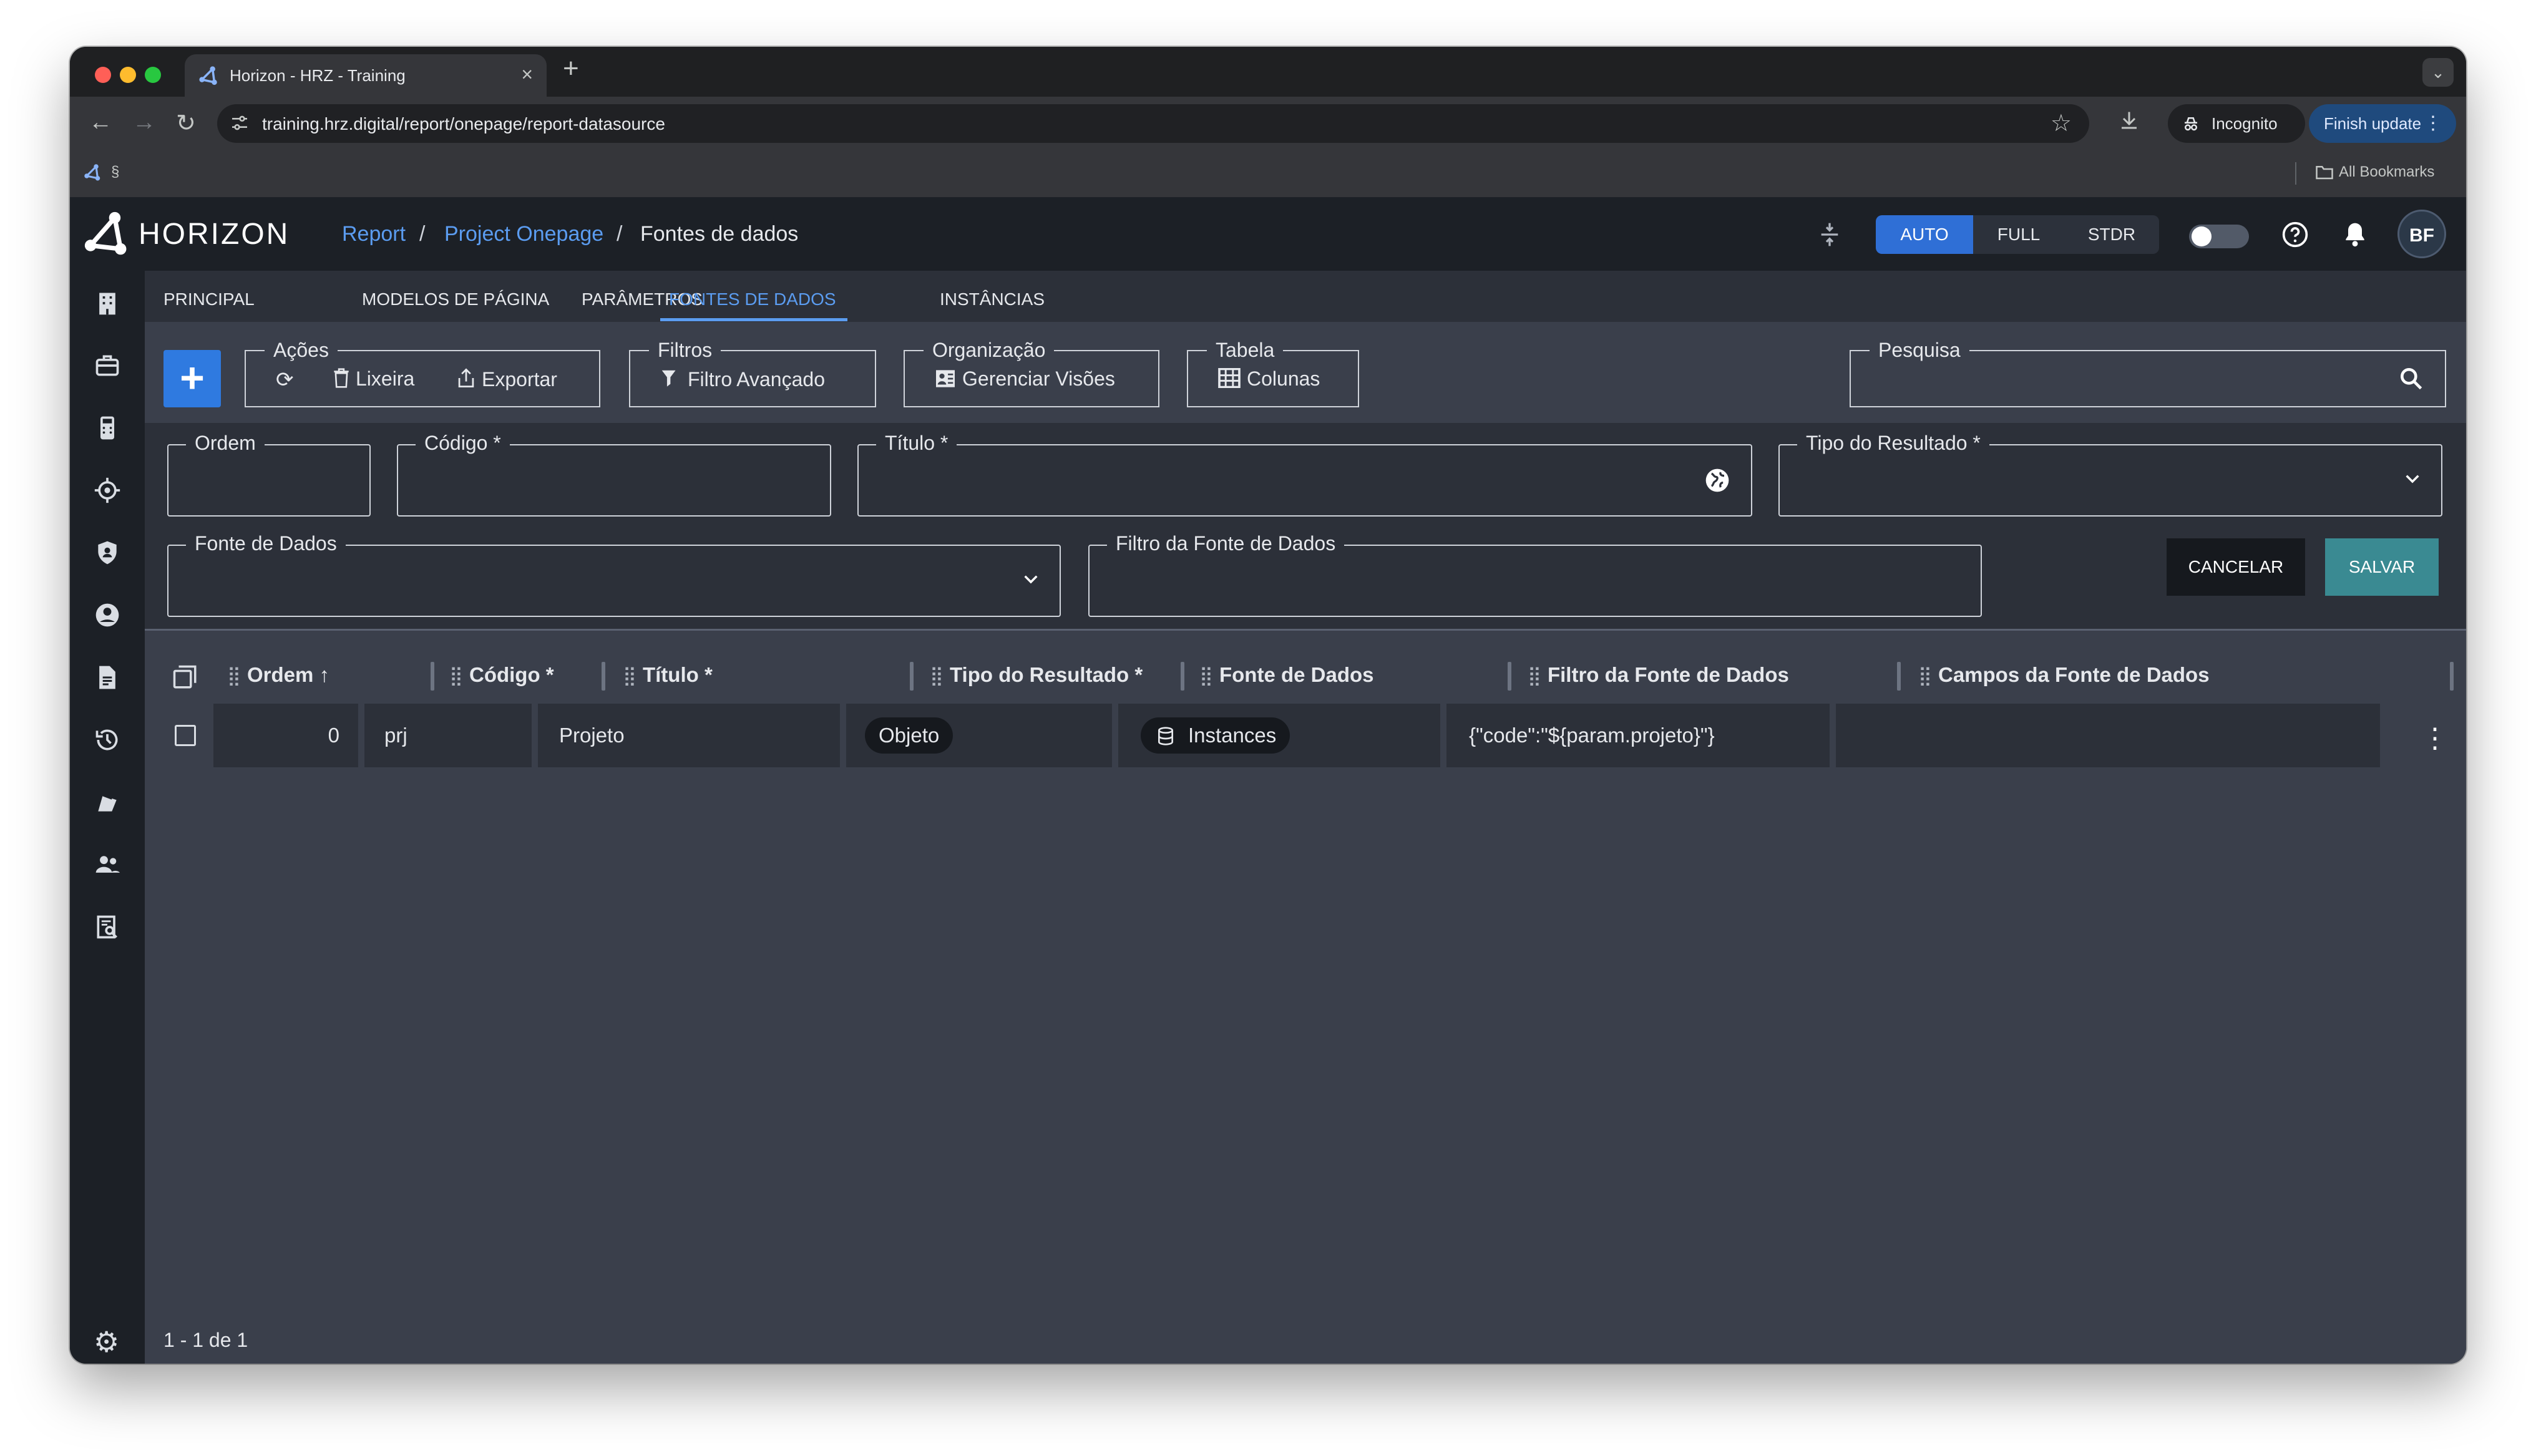 The image size is (2536, 1456). Describe the element at coordinates (1304, 474) in the screenshot. I see `titulo-field: Título *` at that location.